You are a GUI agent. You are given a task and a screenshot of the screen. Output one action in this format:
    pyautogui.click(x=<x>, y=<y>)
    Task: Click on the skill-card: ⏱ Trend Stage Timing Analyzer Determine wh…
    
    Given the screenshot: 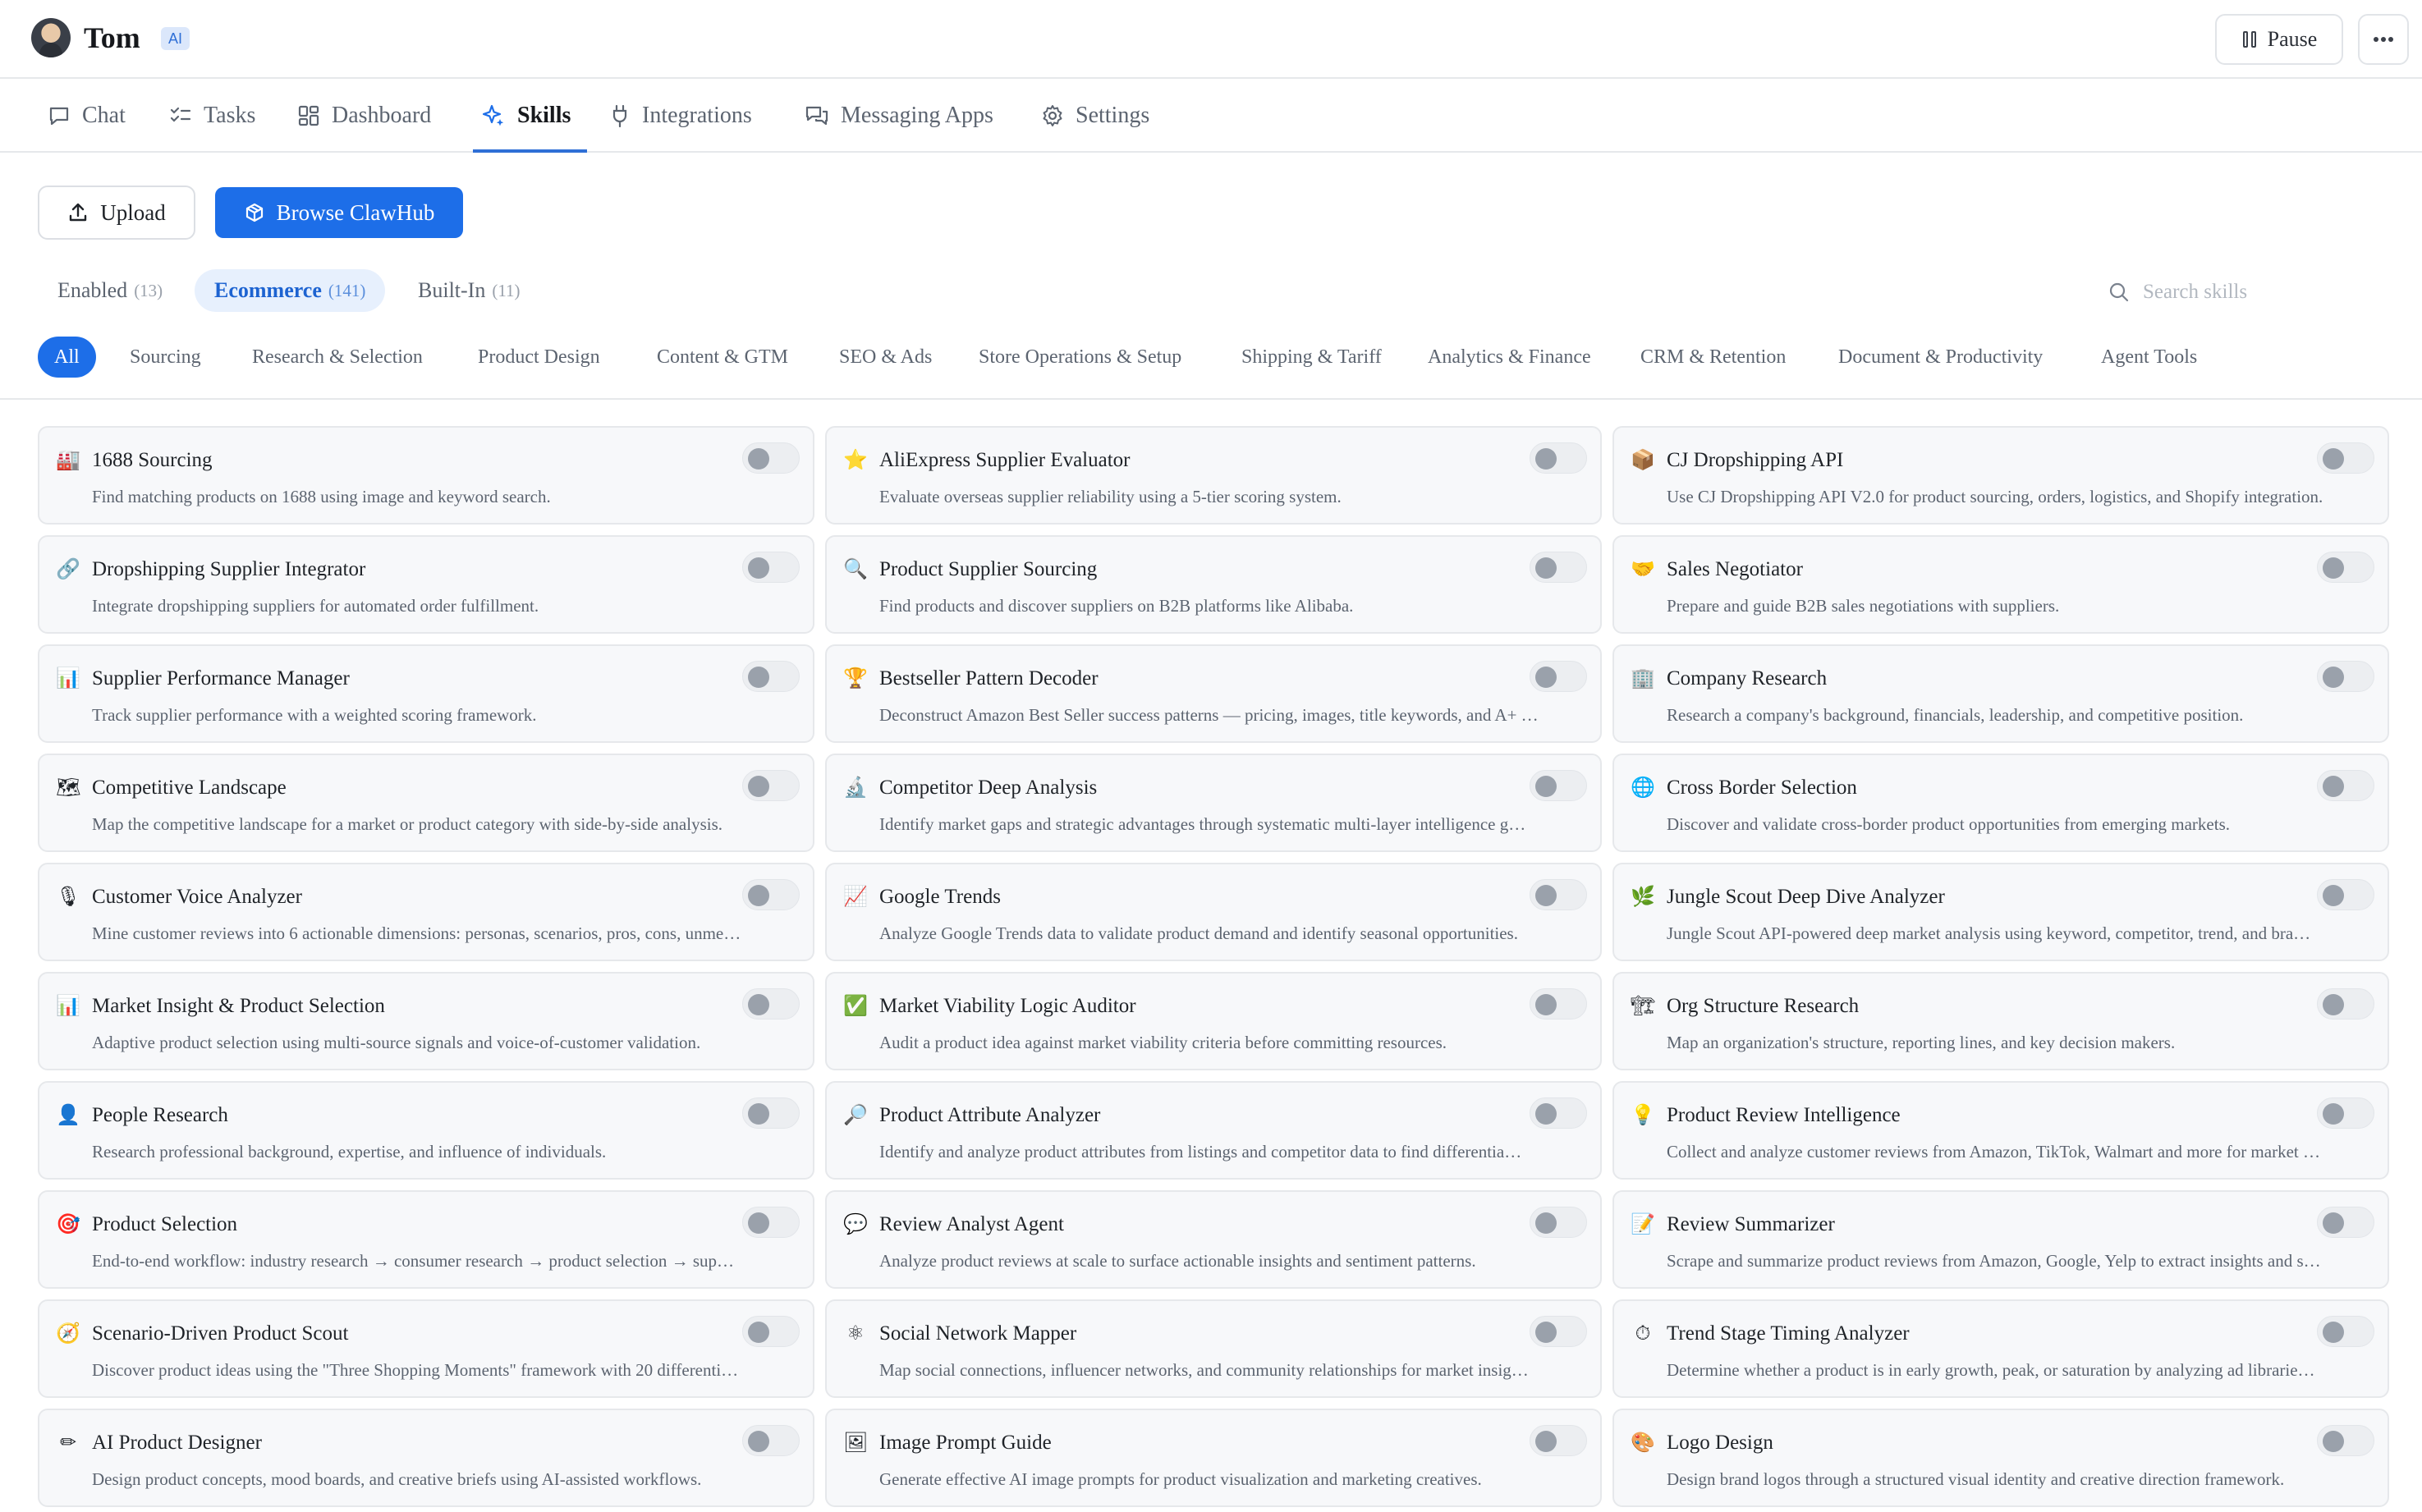 What is the action you would take?
    pyautogui.click(x=2000, y=1348)
    